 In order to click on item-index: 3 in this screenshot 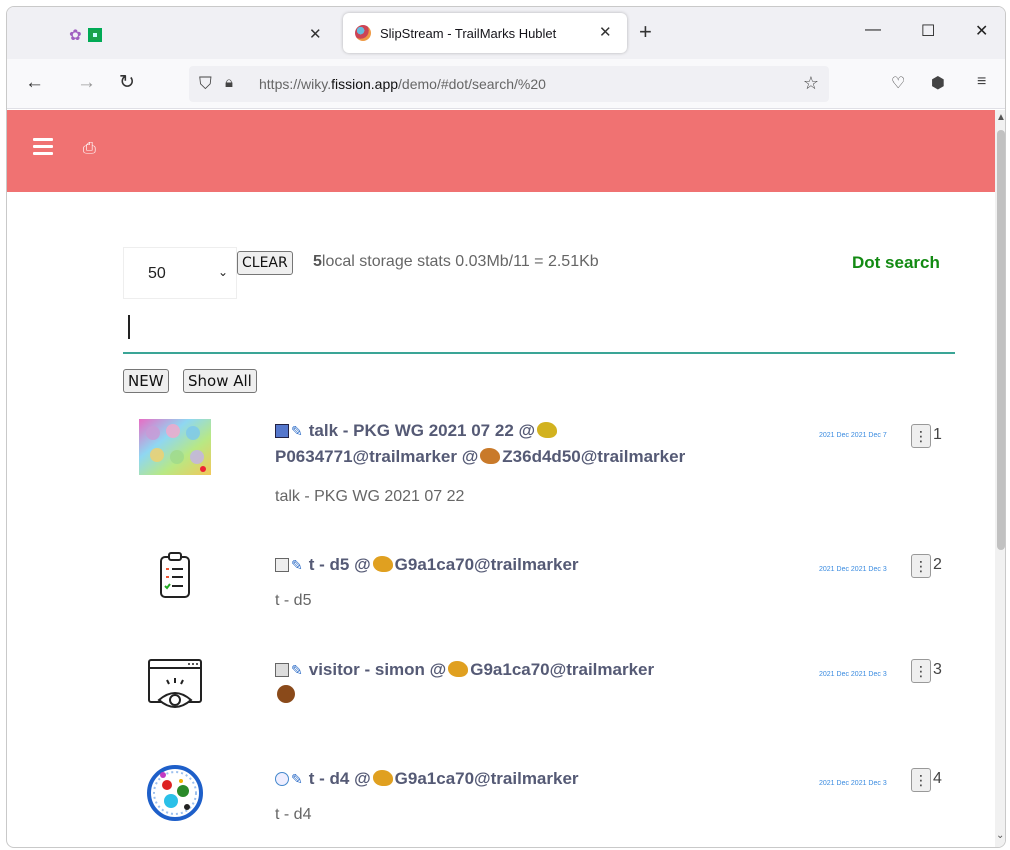, I will do `click(937, 669)`.